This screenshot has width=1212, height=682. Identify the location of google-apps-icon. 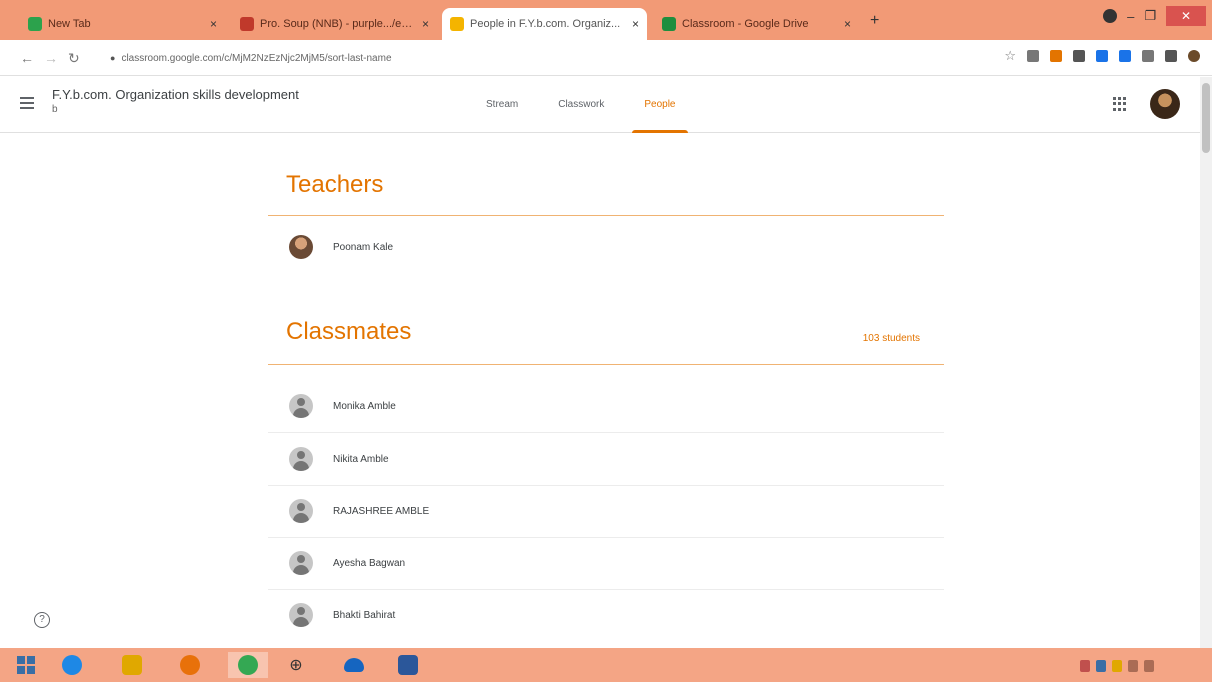
(1120, 104).